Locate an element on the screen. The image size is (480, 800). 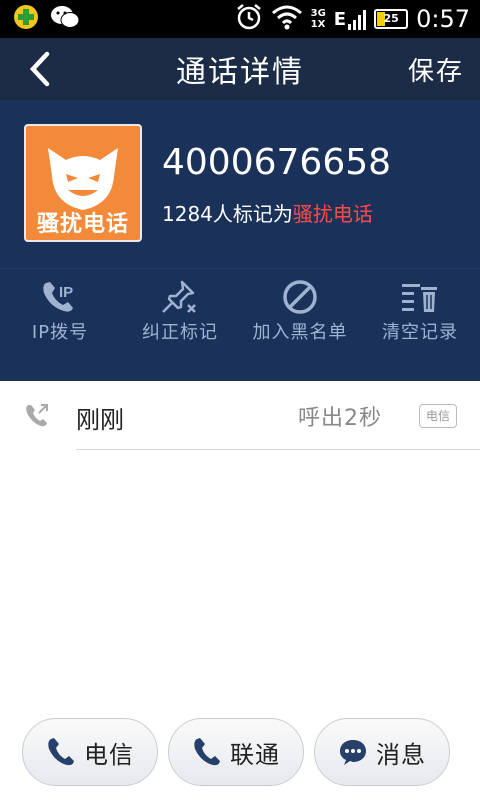
edge-label: E is located at coordinates (340, 19).